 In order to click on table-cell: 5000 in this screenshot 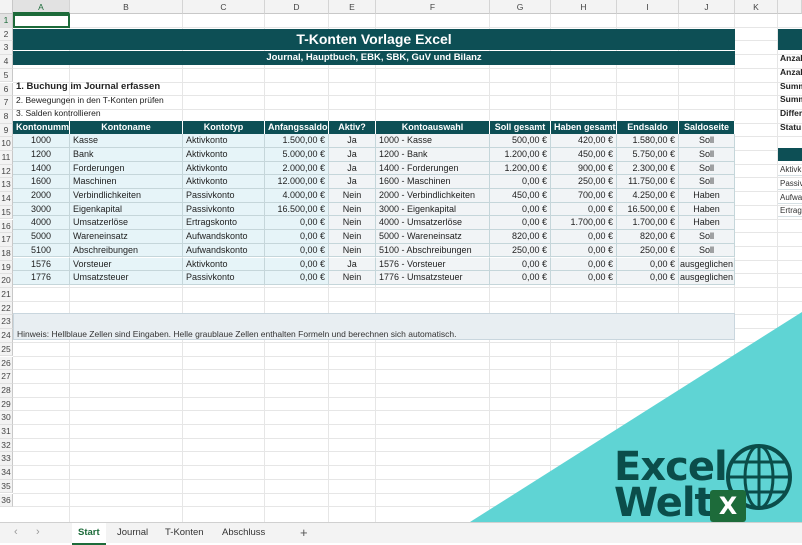, I will do `click(41, 237)`.